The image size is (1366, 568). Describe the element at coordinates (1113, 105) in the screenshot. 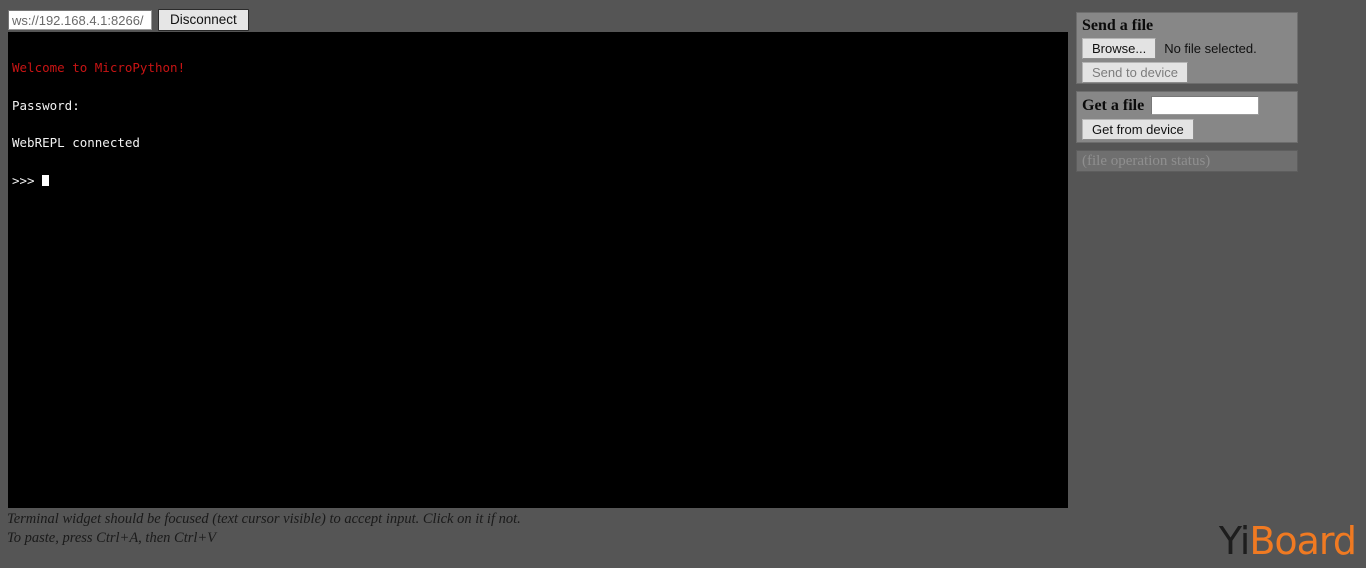

I see `get-file-title: Get a file` at that location.